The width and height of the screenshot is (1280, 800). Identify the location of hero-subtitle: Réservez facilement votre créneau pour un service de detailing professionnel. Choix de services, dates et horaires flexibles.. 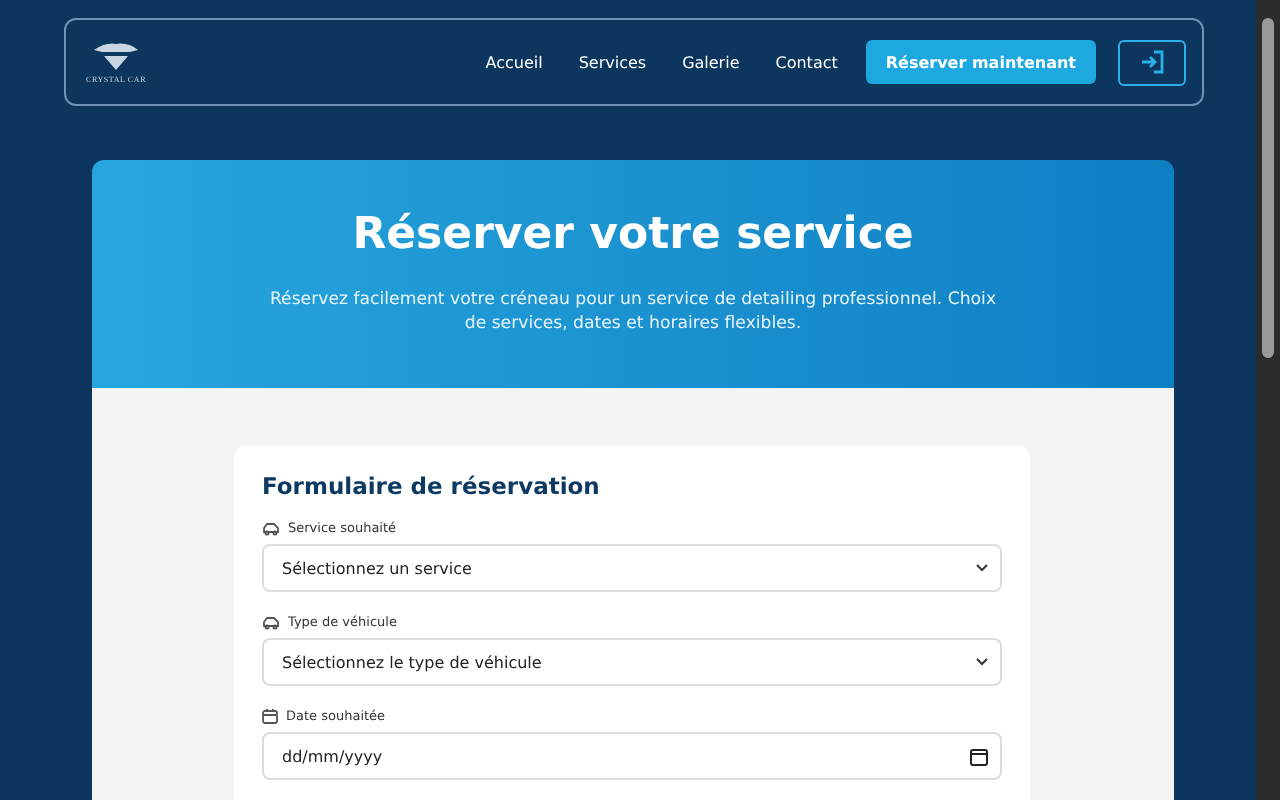
(633, 312).